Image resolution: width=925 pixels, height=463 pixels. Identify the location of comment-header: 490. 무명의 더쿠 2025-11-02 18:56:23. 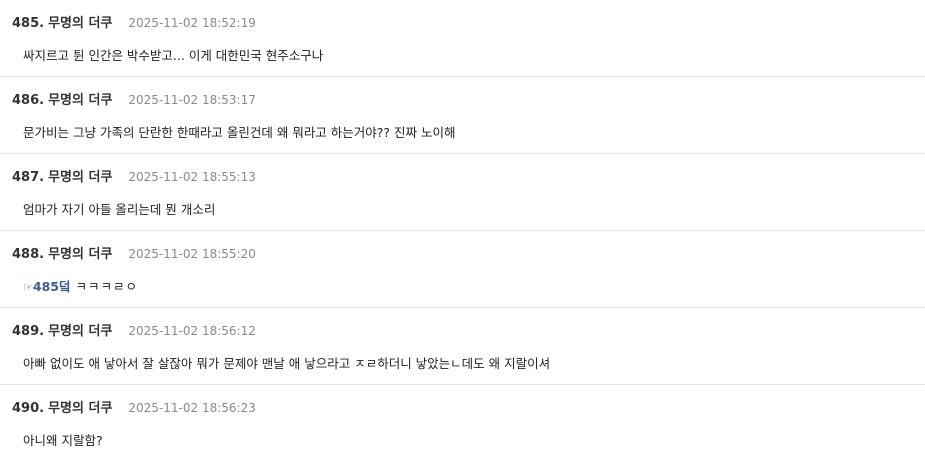
(134, 406).